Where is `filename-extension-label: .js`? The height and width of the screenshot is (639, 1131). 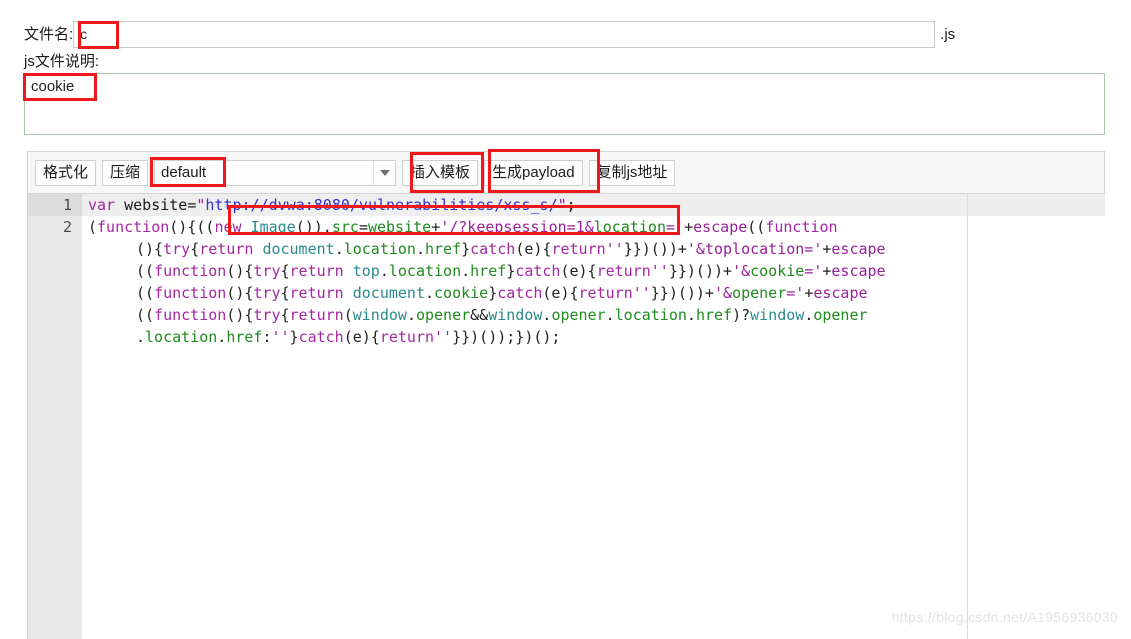
filename-extension-label: .js is located at coordinates (948, 34).